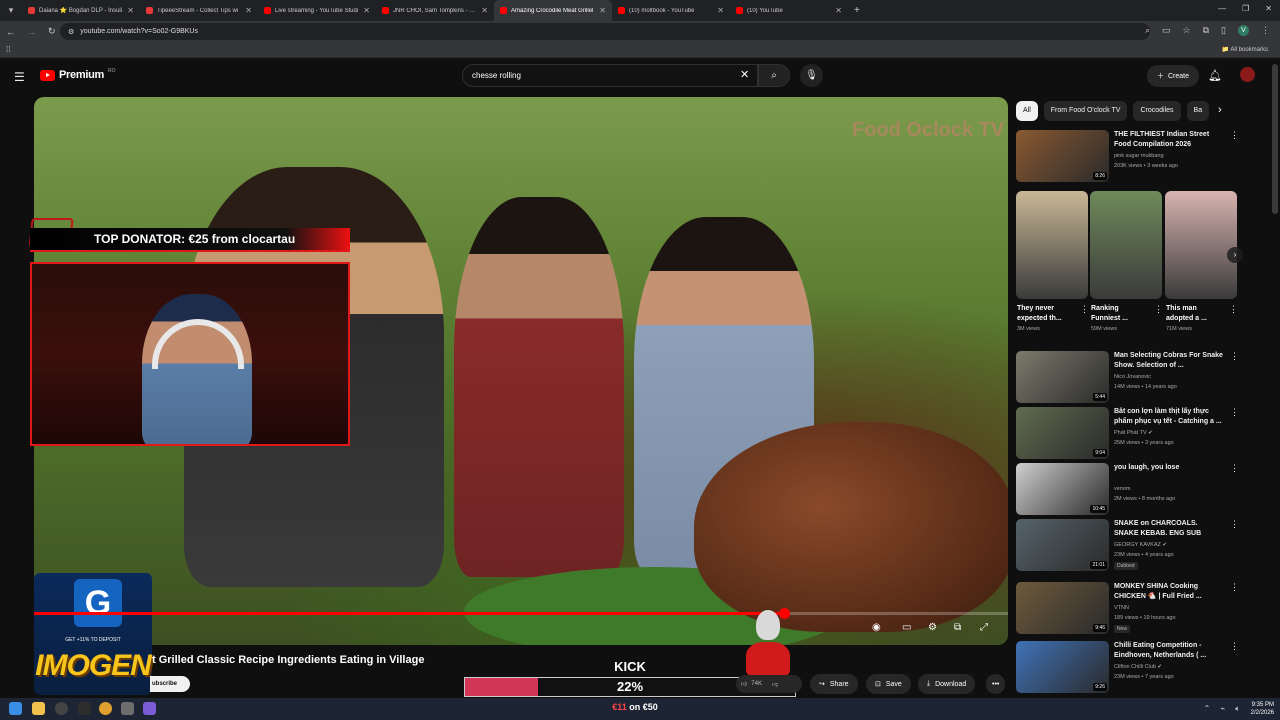 This screenshot has width=1280, height=720. I want to click on create-button: ＋ Create, so click(1173, 76).